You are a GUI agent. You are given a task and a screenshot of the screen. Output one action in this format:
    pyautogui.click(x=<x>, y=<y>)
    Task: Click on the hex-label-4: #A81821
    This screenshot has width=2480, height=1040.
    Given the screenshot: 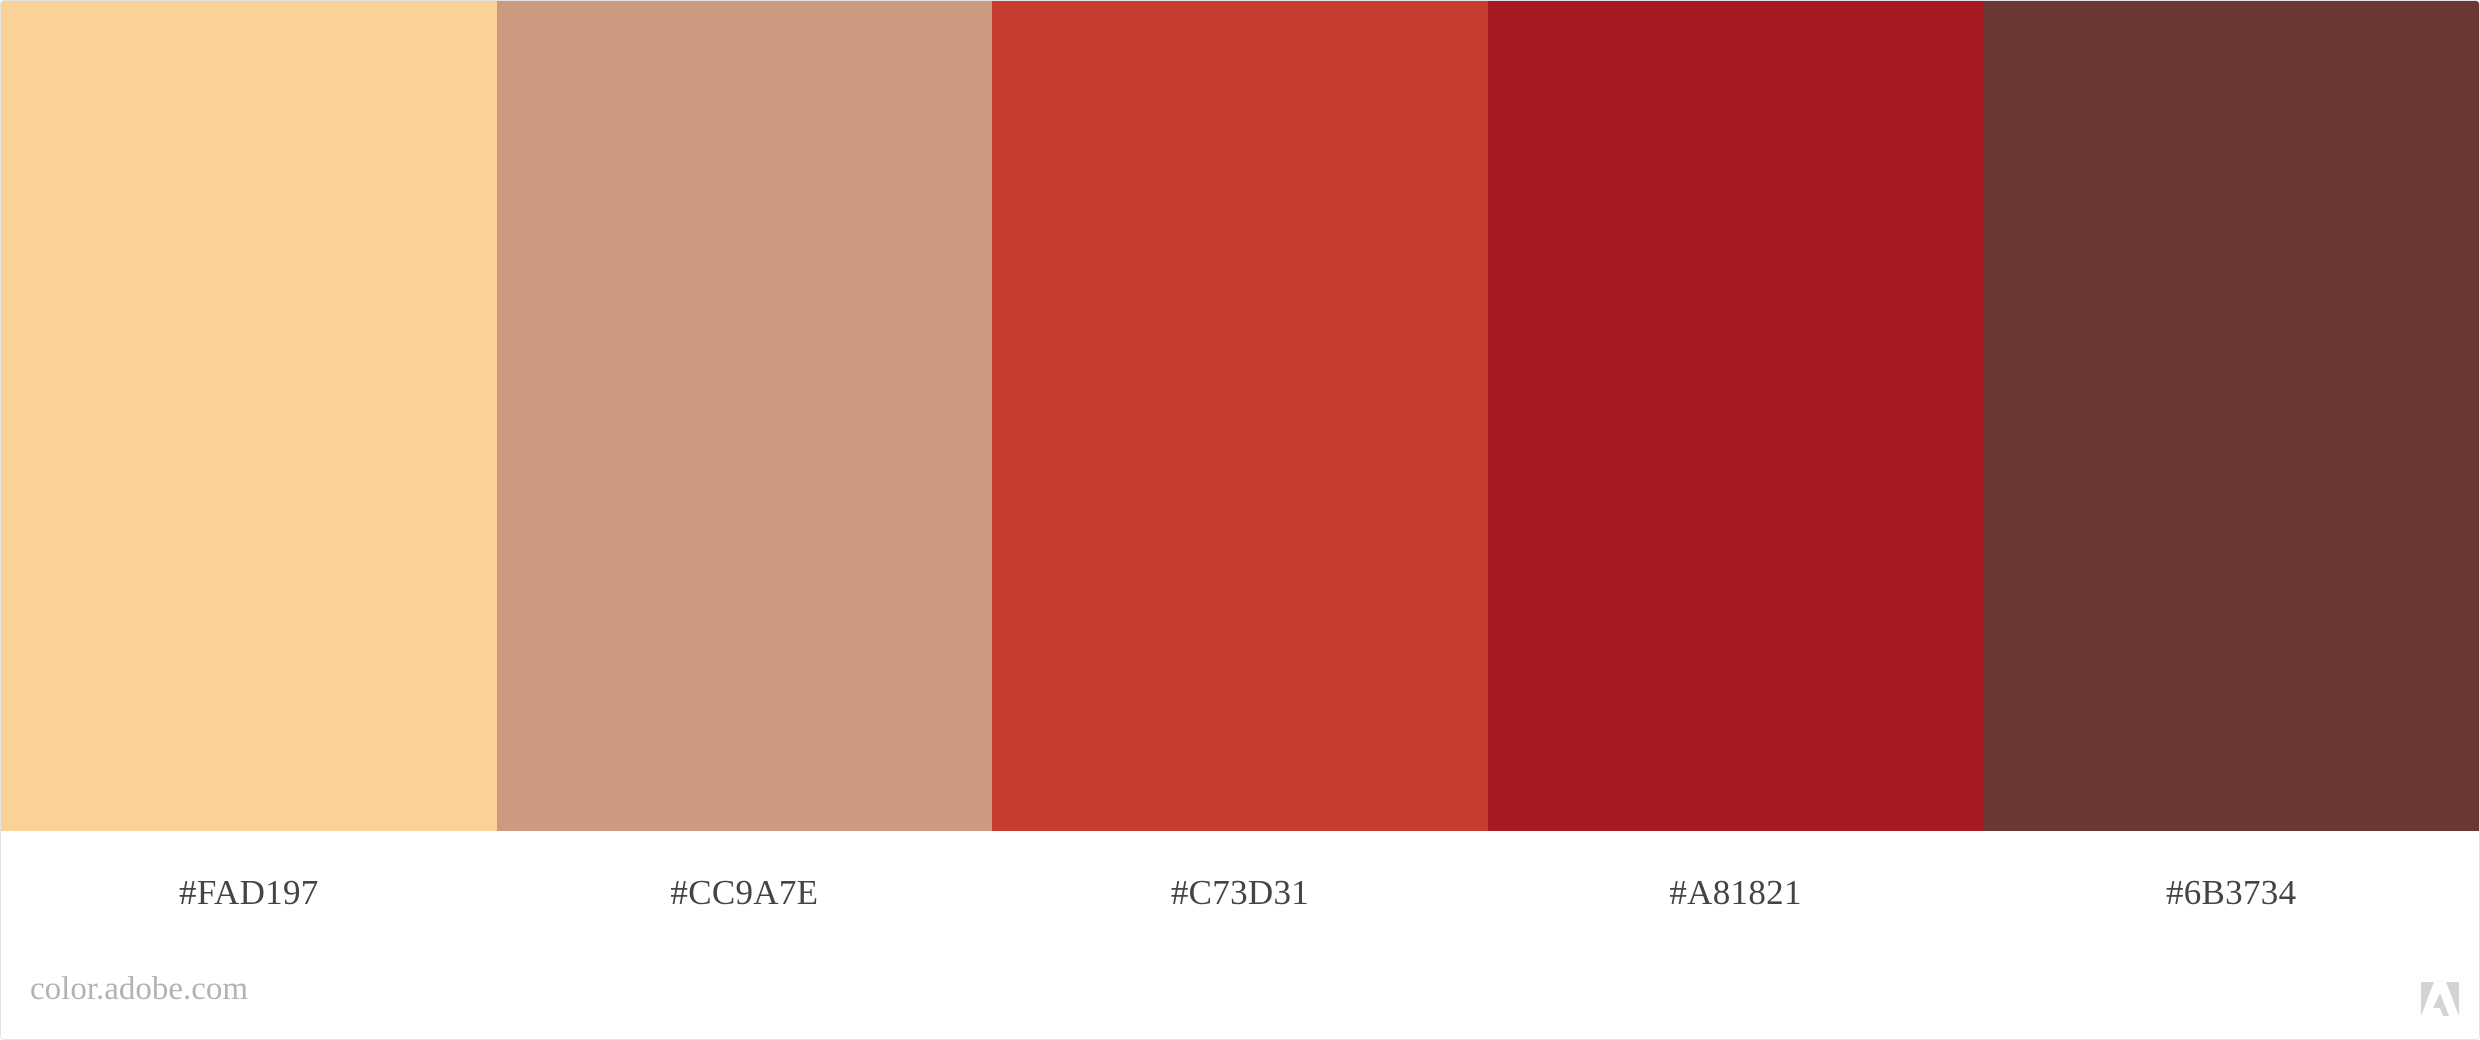 What is the action you would take?
    pyautogui.click(x=1735, y=892)
    